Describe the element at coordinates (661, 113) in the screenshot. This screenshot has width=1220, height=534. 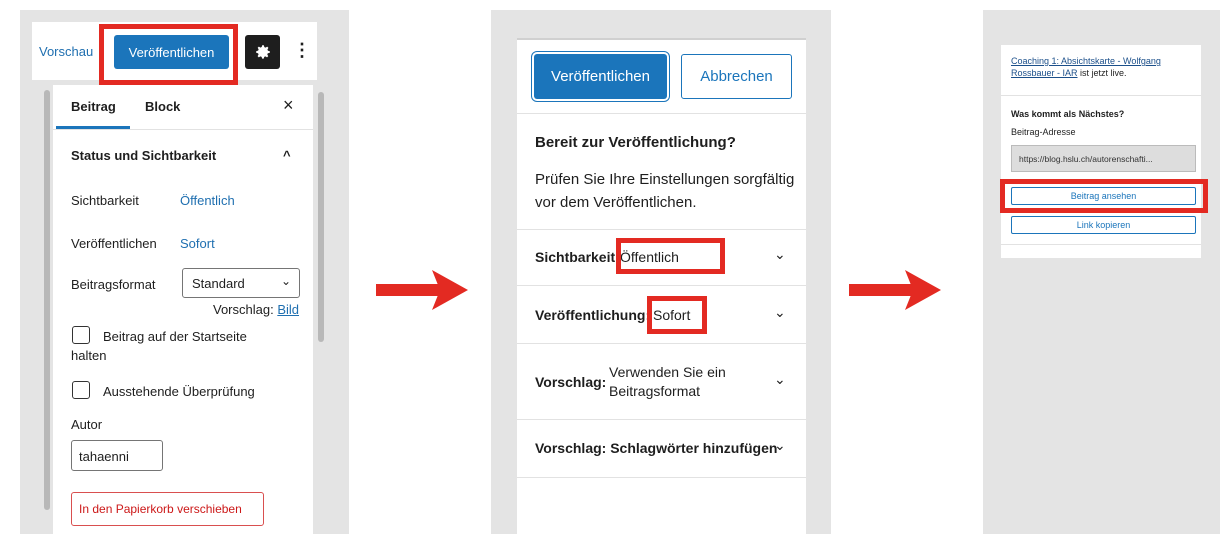
I see `confirm-divider-top` at that location.